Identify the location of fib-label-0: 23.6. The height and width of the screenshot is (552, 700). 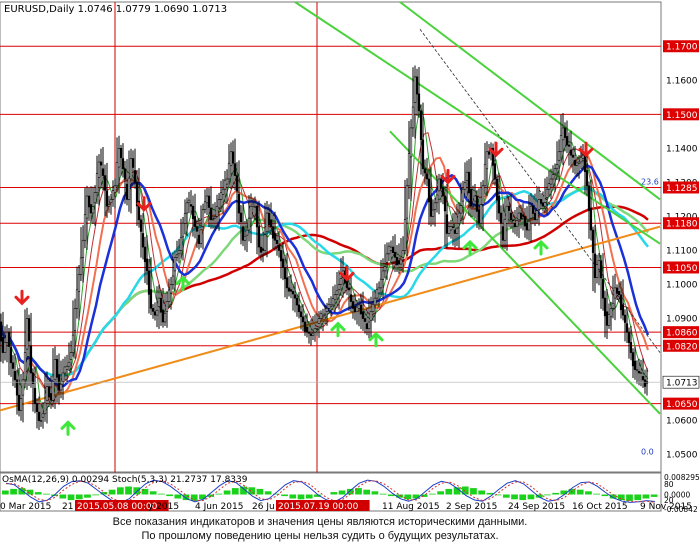
(650, 182).